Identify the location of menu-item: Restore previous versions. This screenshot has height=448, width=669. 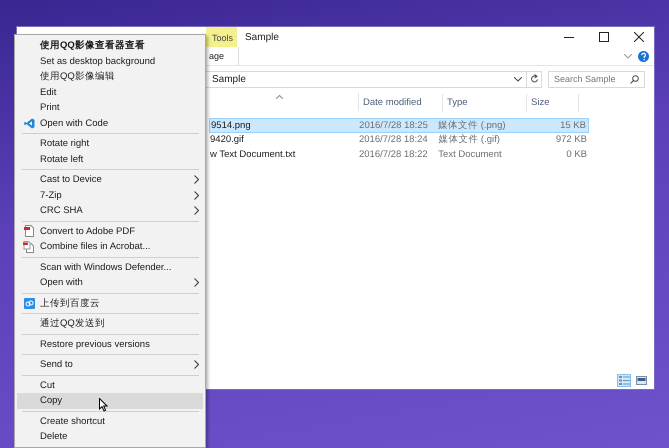
(110, 344).